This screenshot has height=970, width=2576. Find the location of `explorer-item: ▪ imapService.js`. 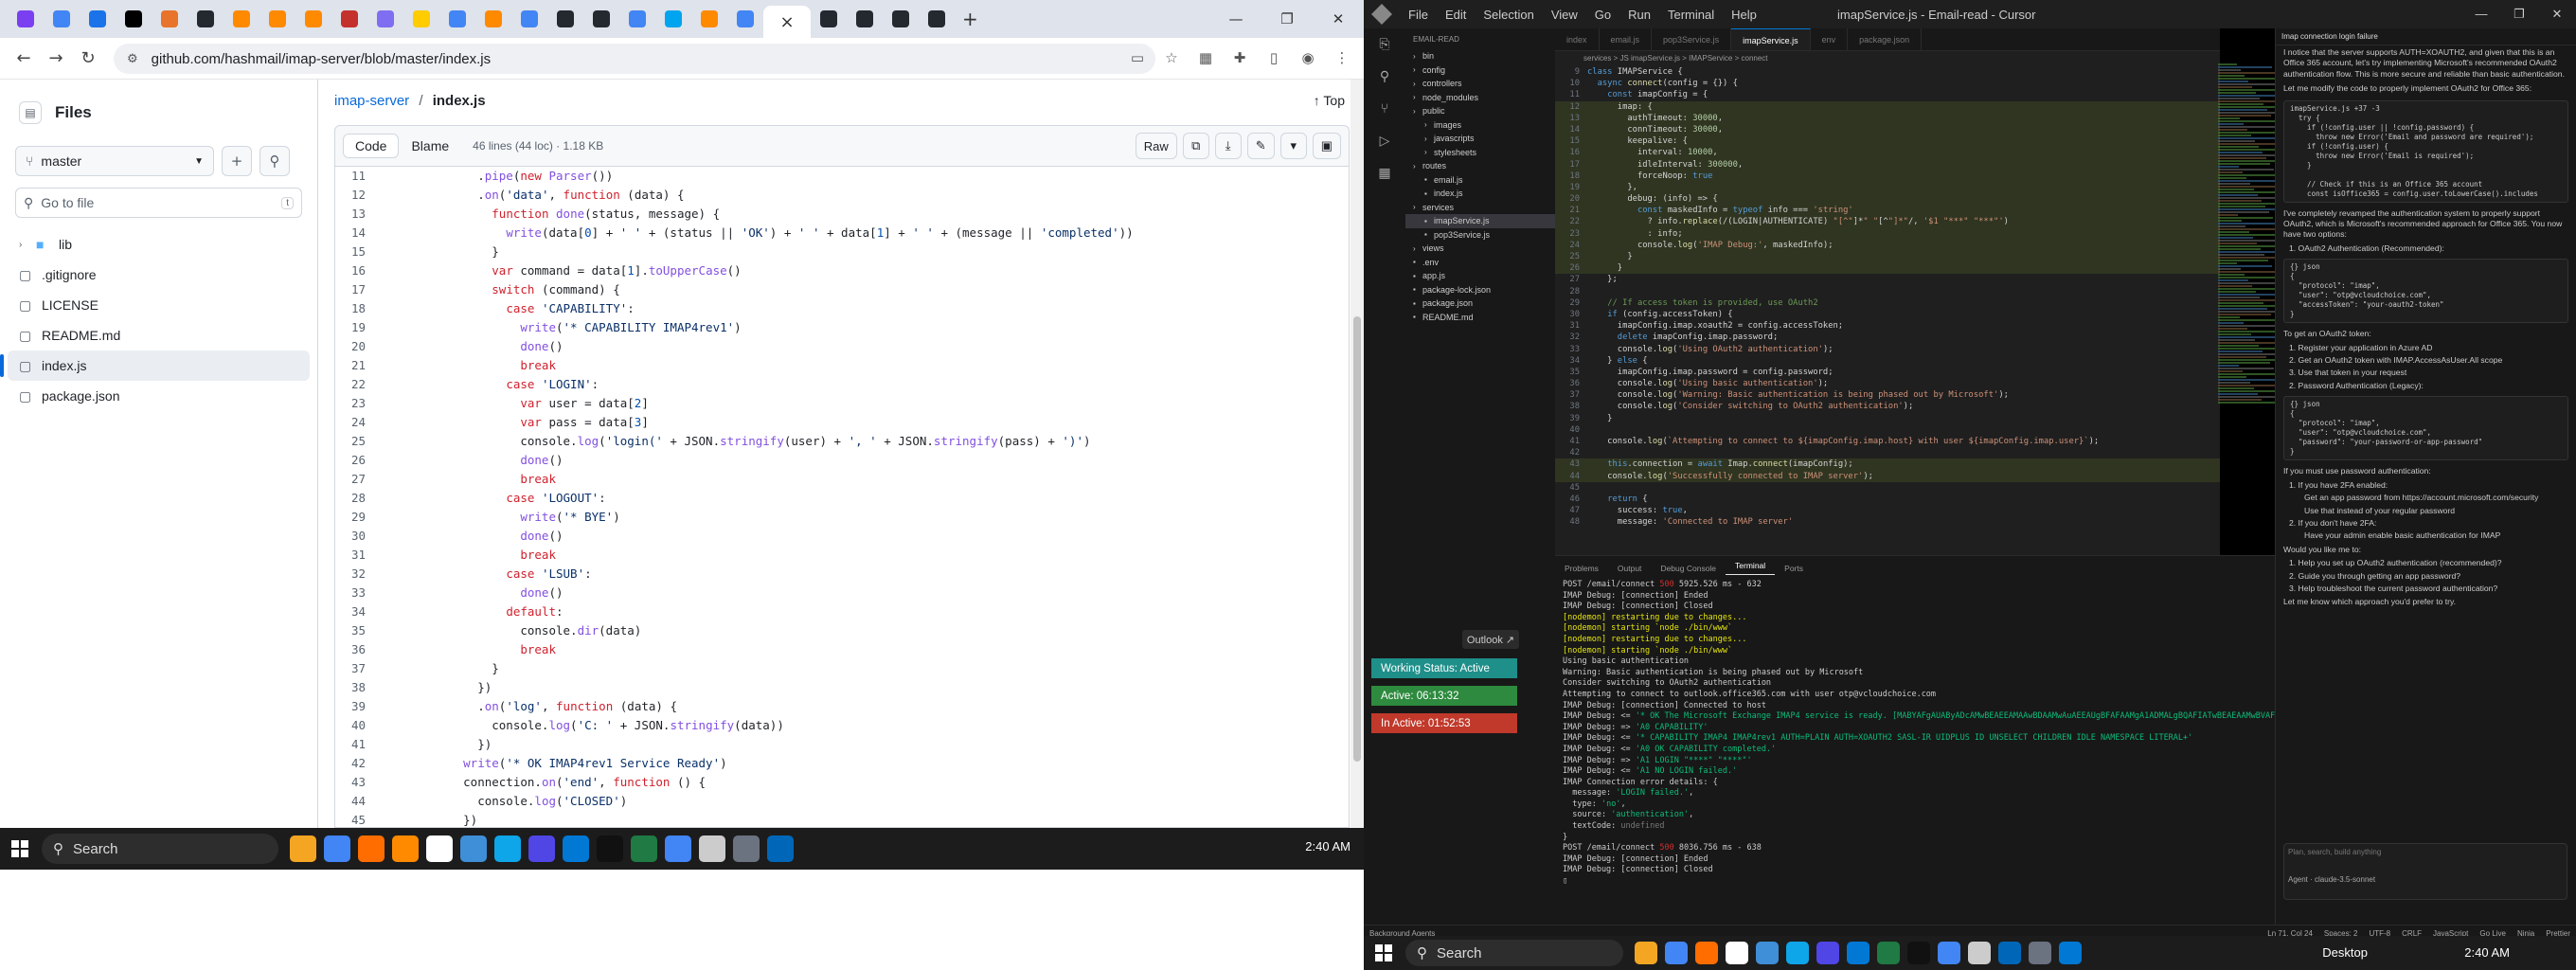

explorer-item: ▪ imapService.js is located at coordinates (1480, 221).